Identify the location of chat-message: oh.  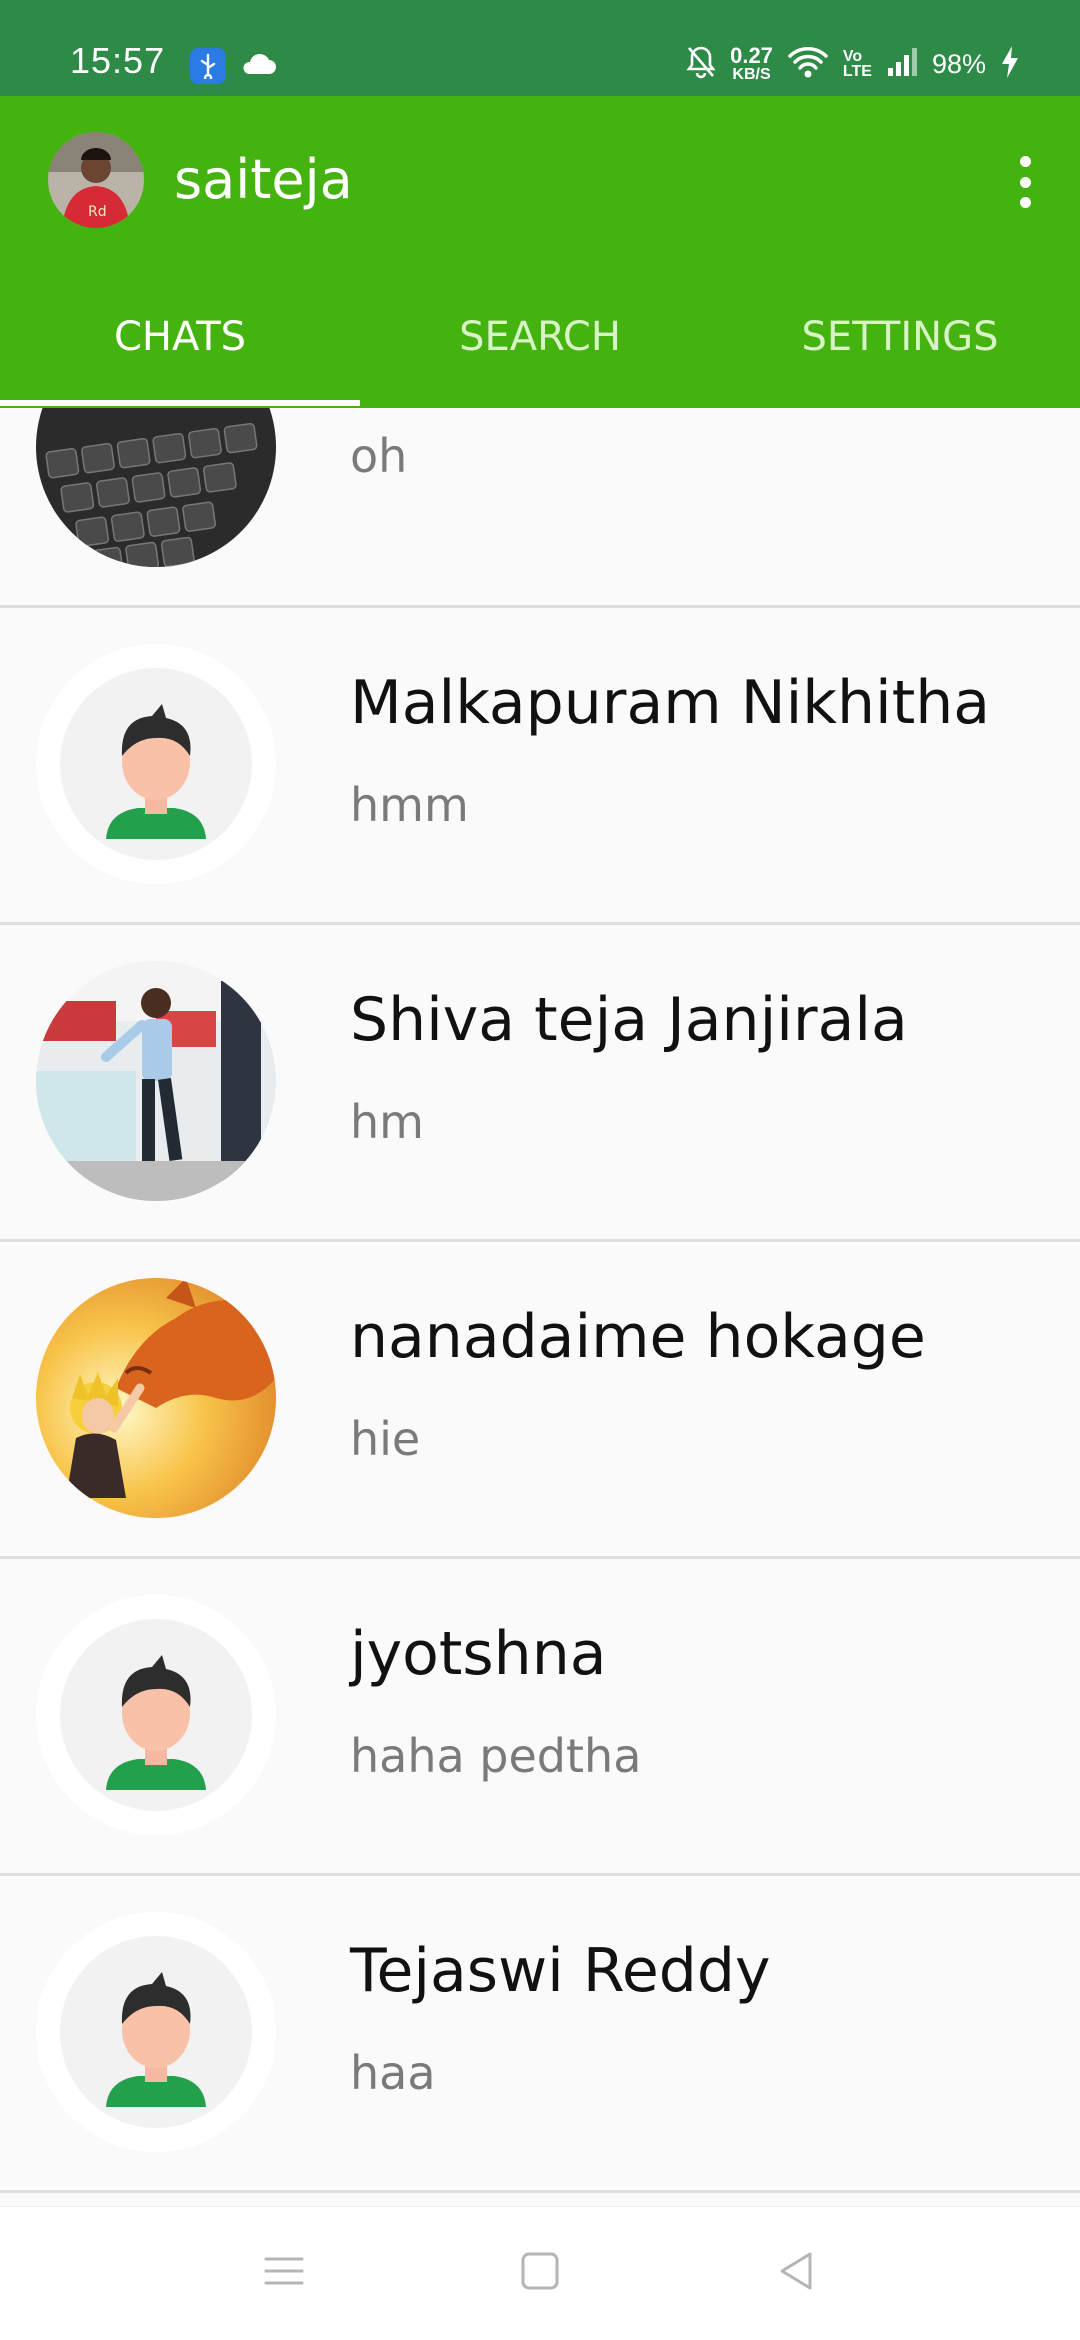
(379, 456).